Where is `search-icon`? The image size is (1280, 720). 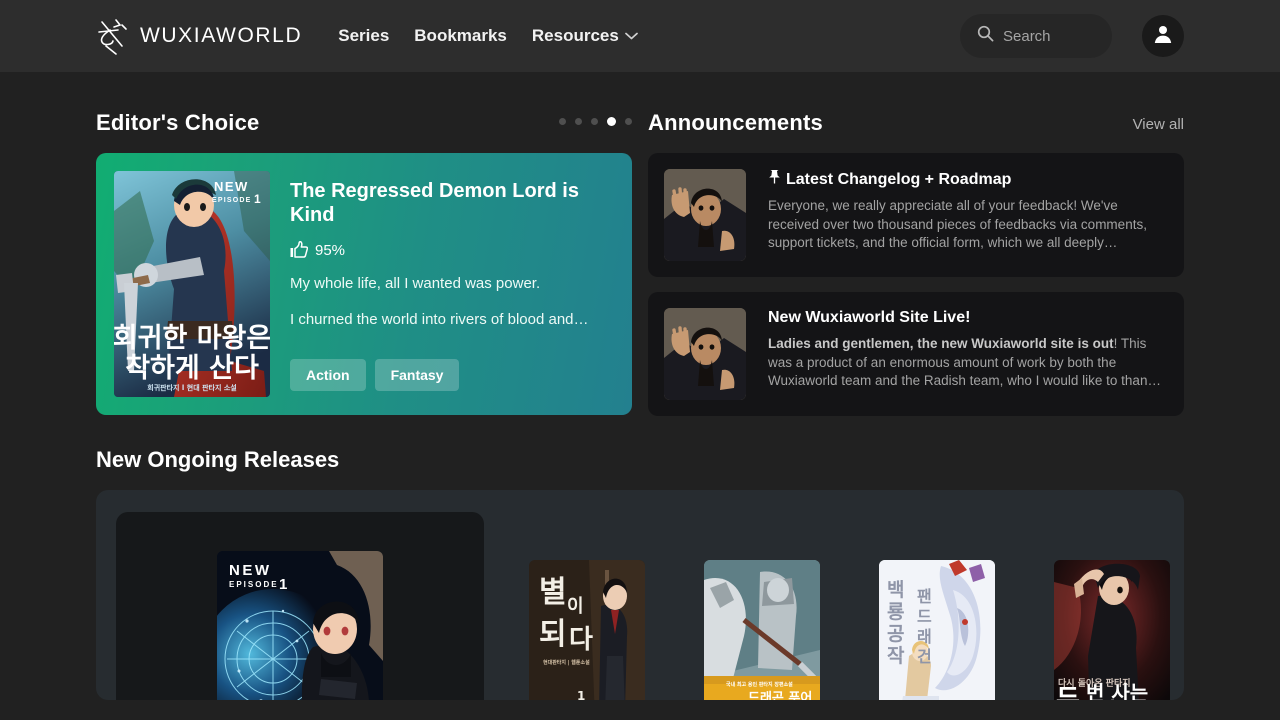
search-icon is located at coordinates (985, 36).